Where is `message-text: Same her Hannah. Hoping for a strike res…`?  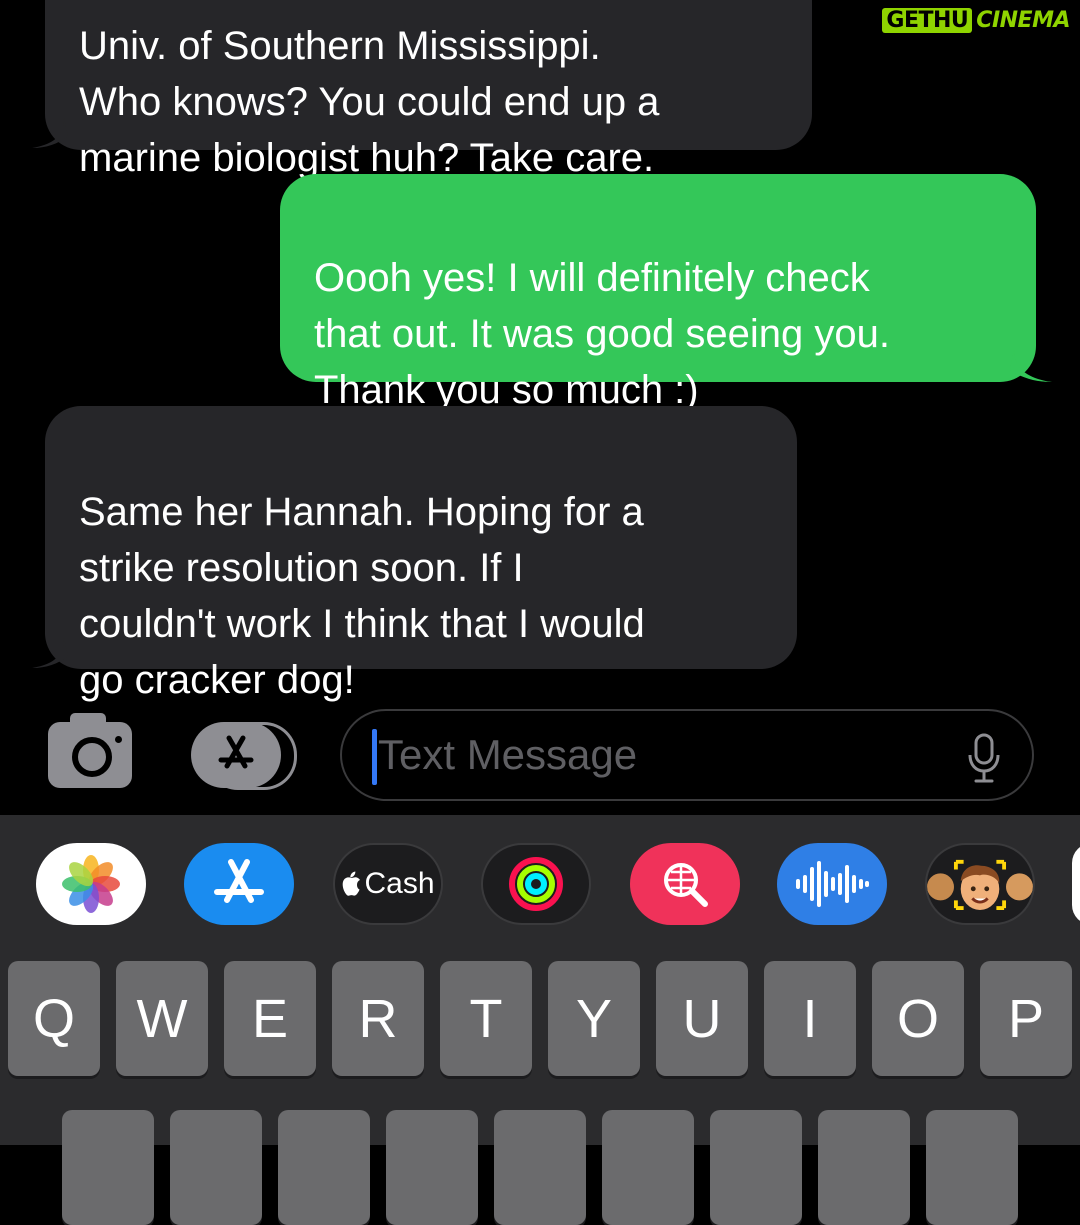
message-text: Same her Hannah. Hoping for a strike res… is located at coordinates (362, 596).